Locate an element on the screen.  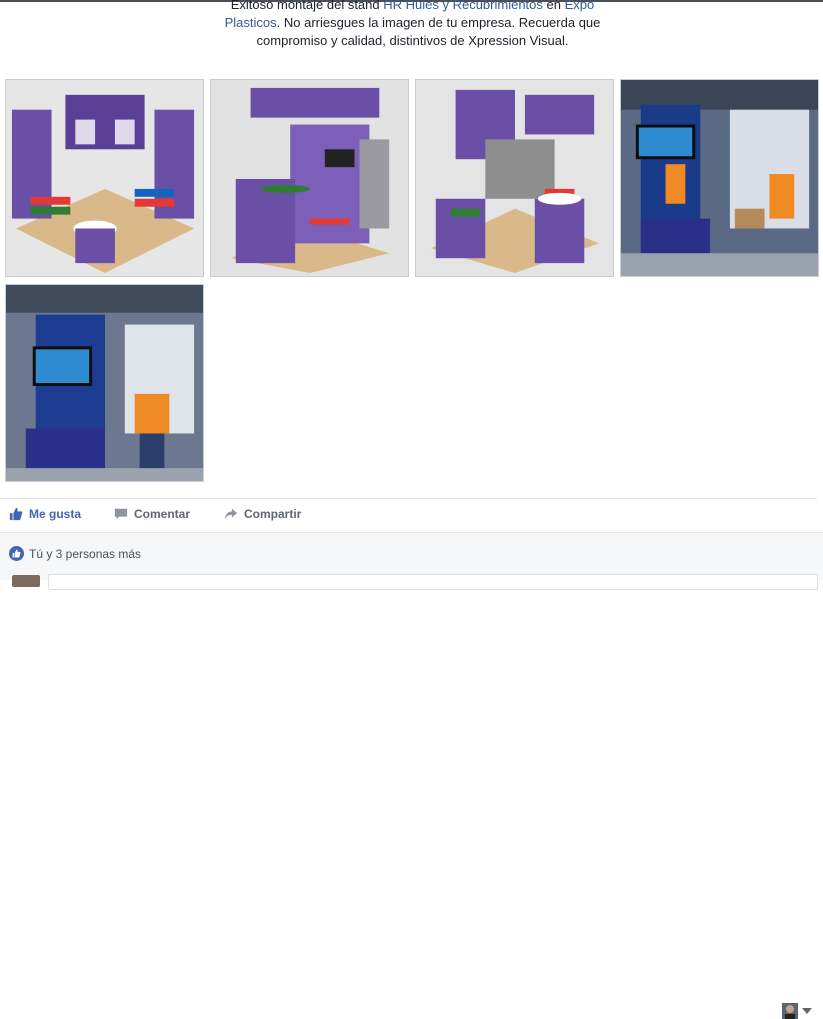
comment-button: Comentar is located at coordinates (152, 514).